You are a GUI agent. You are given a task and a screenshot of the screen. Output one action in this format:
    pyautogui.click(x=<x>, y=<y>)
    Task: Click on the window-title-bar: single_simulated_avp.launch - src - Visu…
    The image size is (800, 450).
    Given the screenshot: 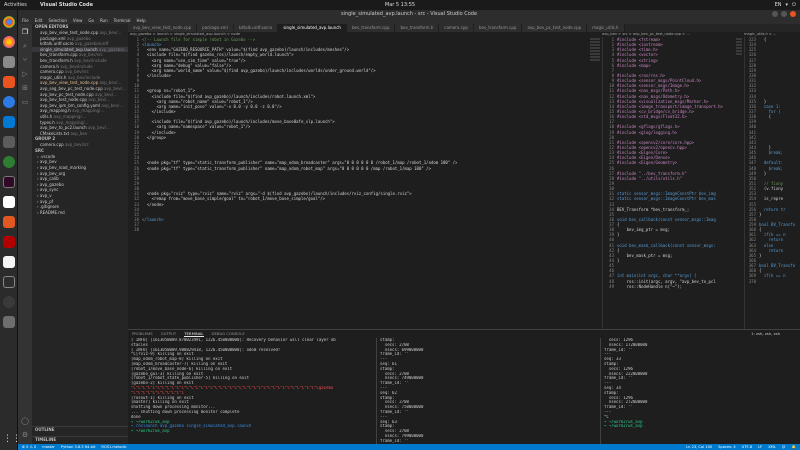 What is the action you would take?
    pyautogui.click(x=409, y=14)
    